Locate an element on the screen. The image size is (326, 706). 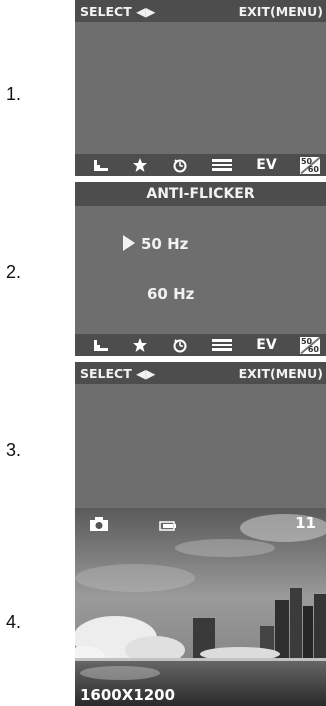
battery-icon is located at coordinates (168, 527).